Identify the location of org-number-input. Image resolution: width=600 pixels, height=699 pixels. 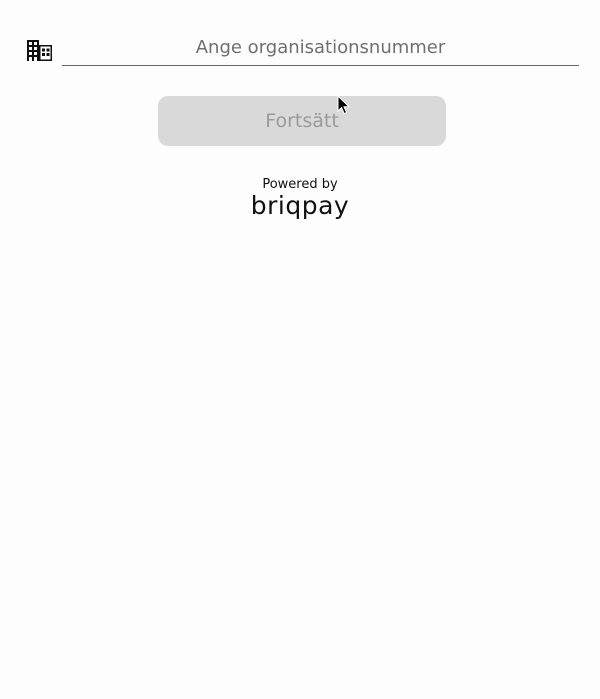
(320, 48).